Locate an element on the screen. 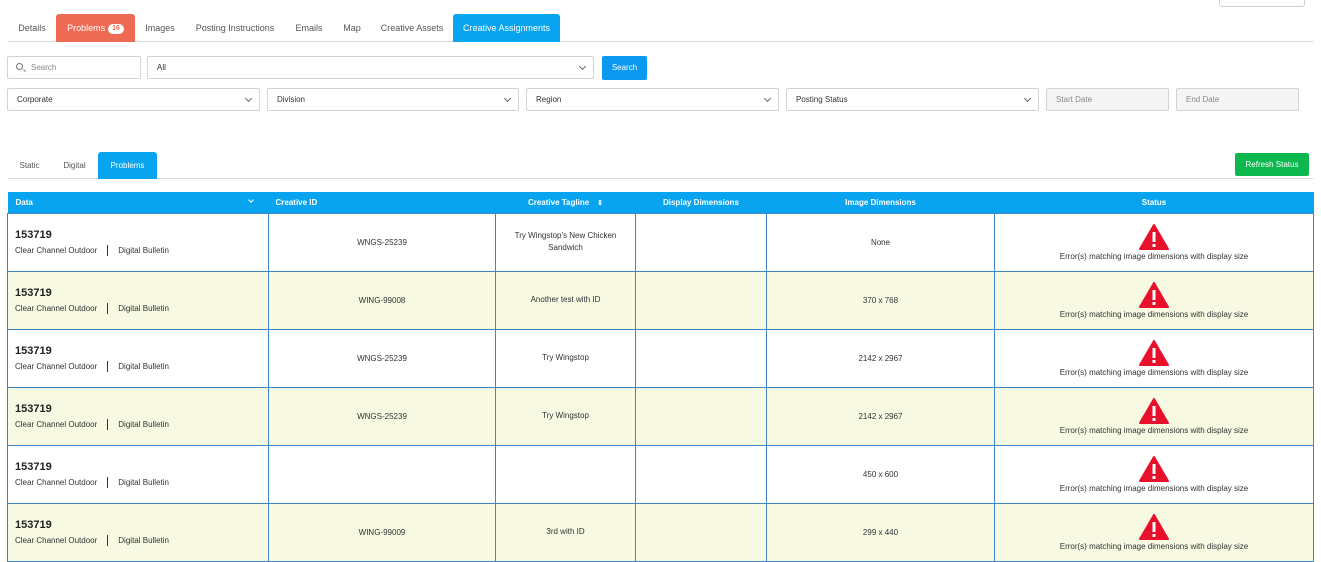  search-icon is located at coordinates (19, 66).